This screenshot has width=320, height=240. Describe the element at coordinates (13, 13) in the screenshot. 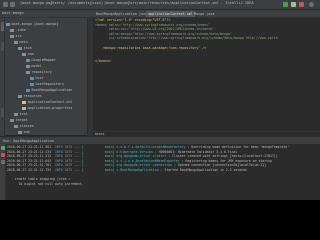

I see `project-breadcrumb: boot-mongo` at that location.